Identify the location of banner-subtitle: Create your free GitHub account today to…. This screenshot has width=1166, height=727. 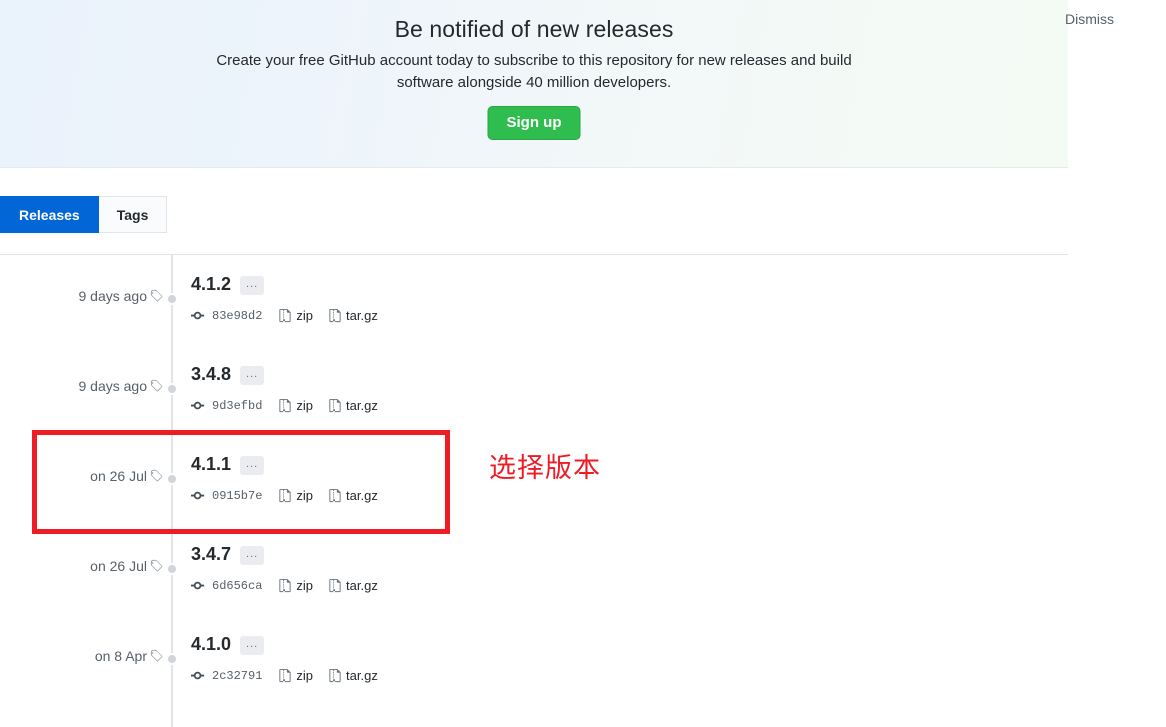
(534, 71).